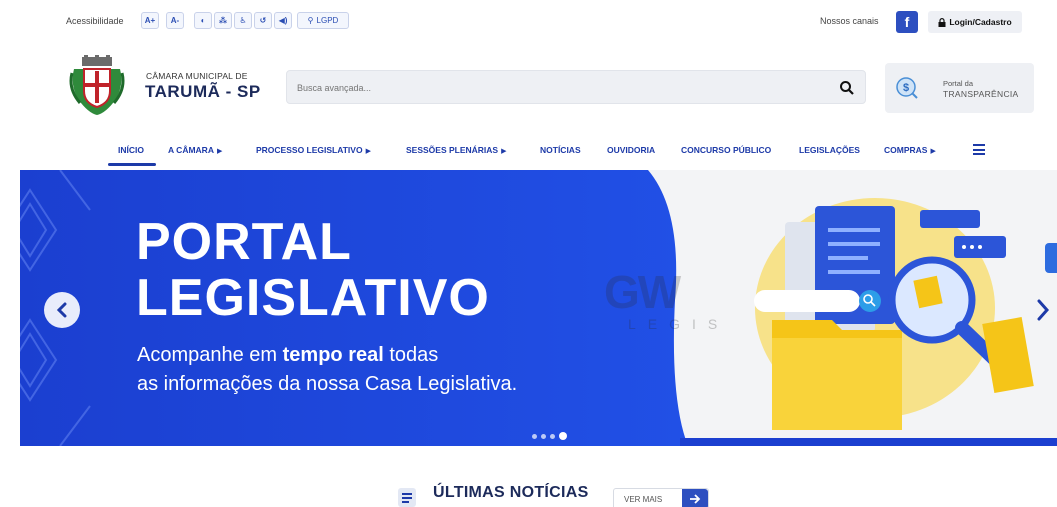 The height and width of the screenshot is (507, 1057). Describe the element at coordinates (511, 492) in the screenshot. I see `latest-news-title: ÚLTIMAS NOTÍCIAS` at that location.